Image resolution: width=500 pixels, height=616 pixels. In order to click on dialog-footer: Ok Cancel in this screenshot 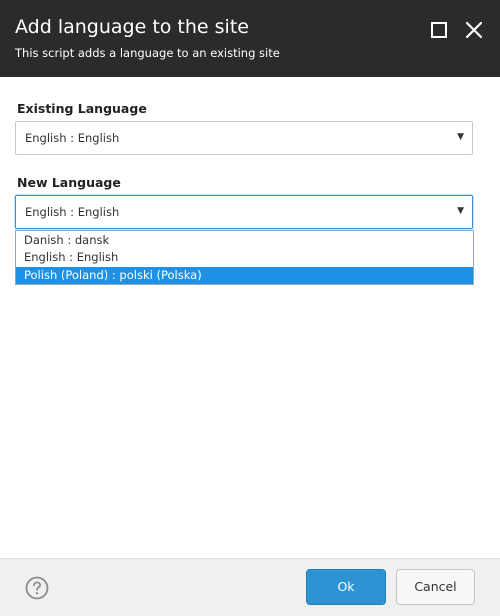, I will do `click(250, 587)`.